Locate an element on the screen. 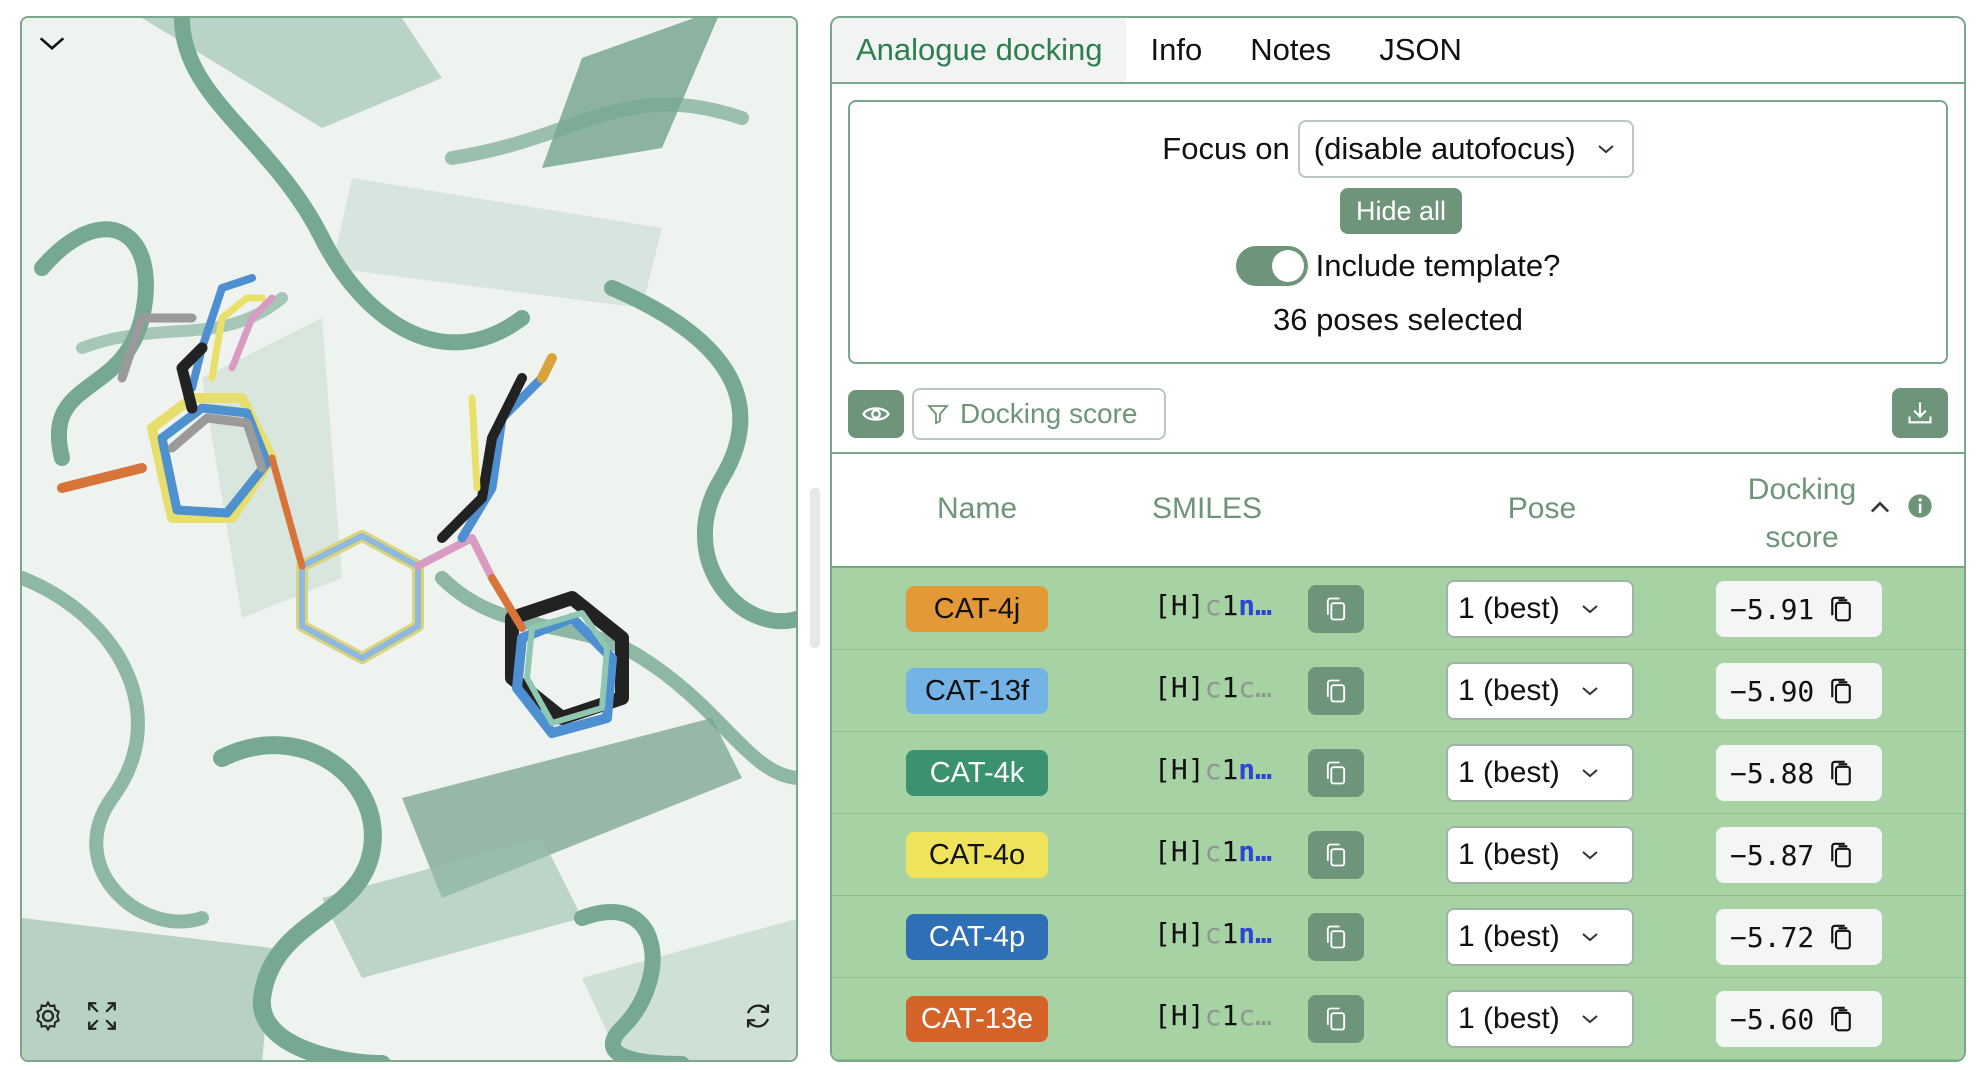  docking-score-value: −5.91 is located at coordinates (1799, 609).